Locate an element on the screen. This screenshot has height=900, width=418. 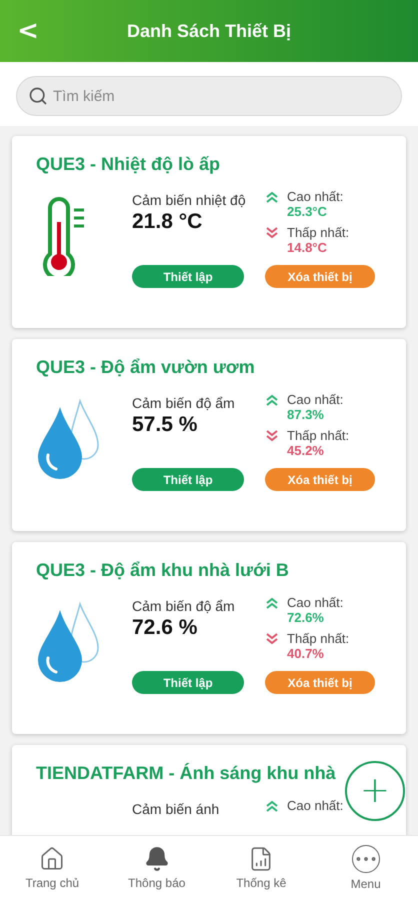
bell-icon is located at coordinates (157, 859).